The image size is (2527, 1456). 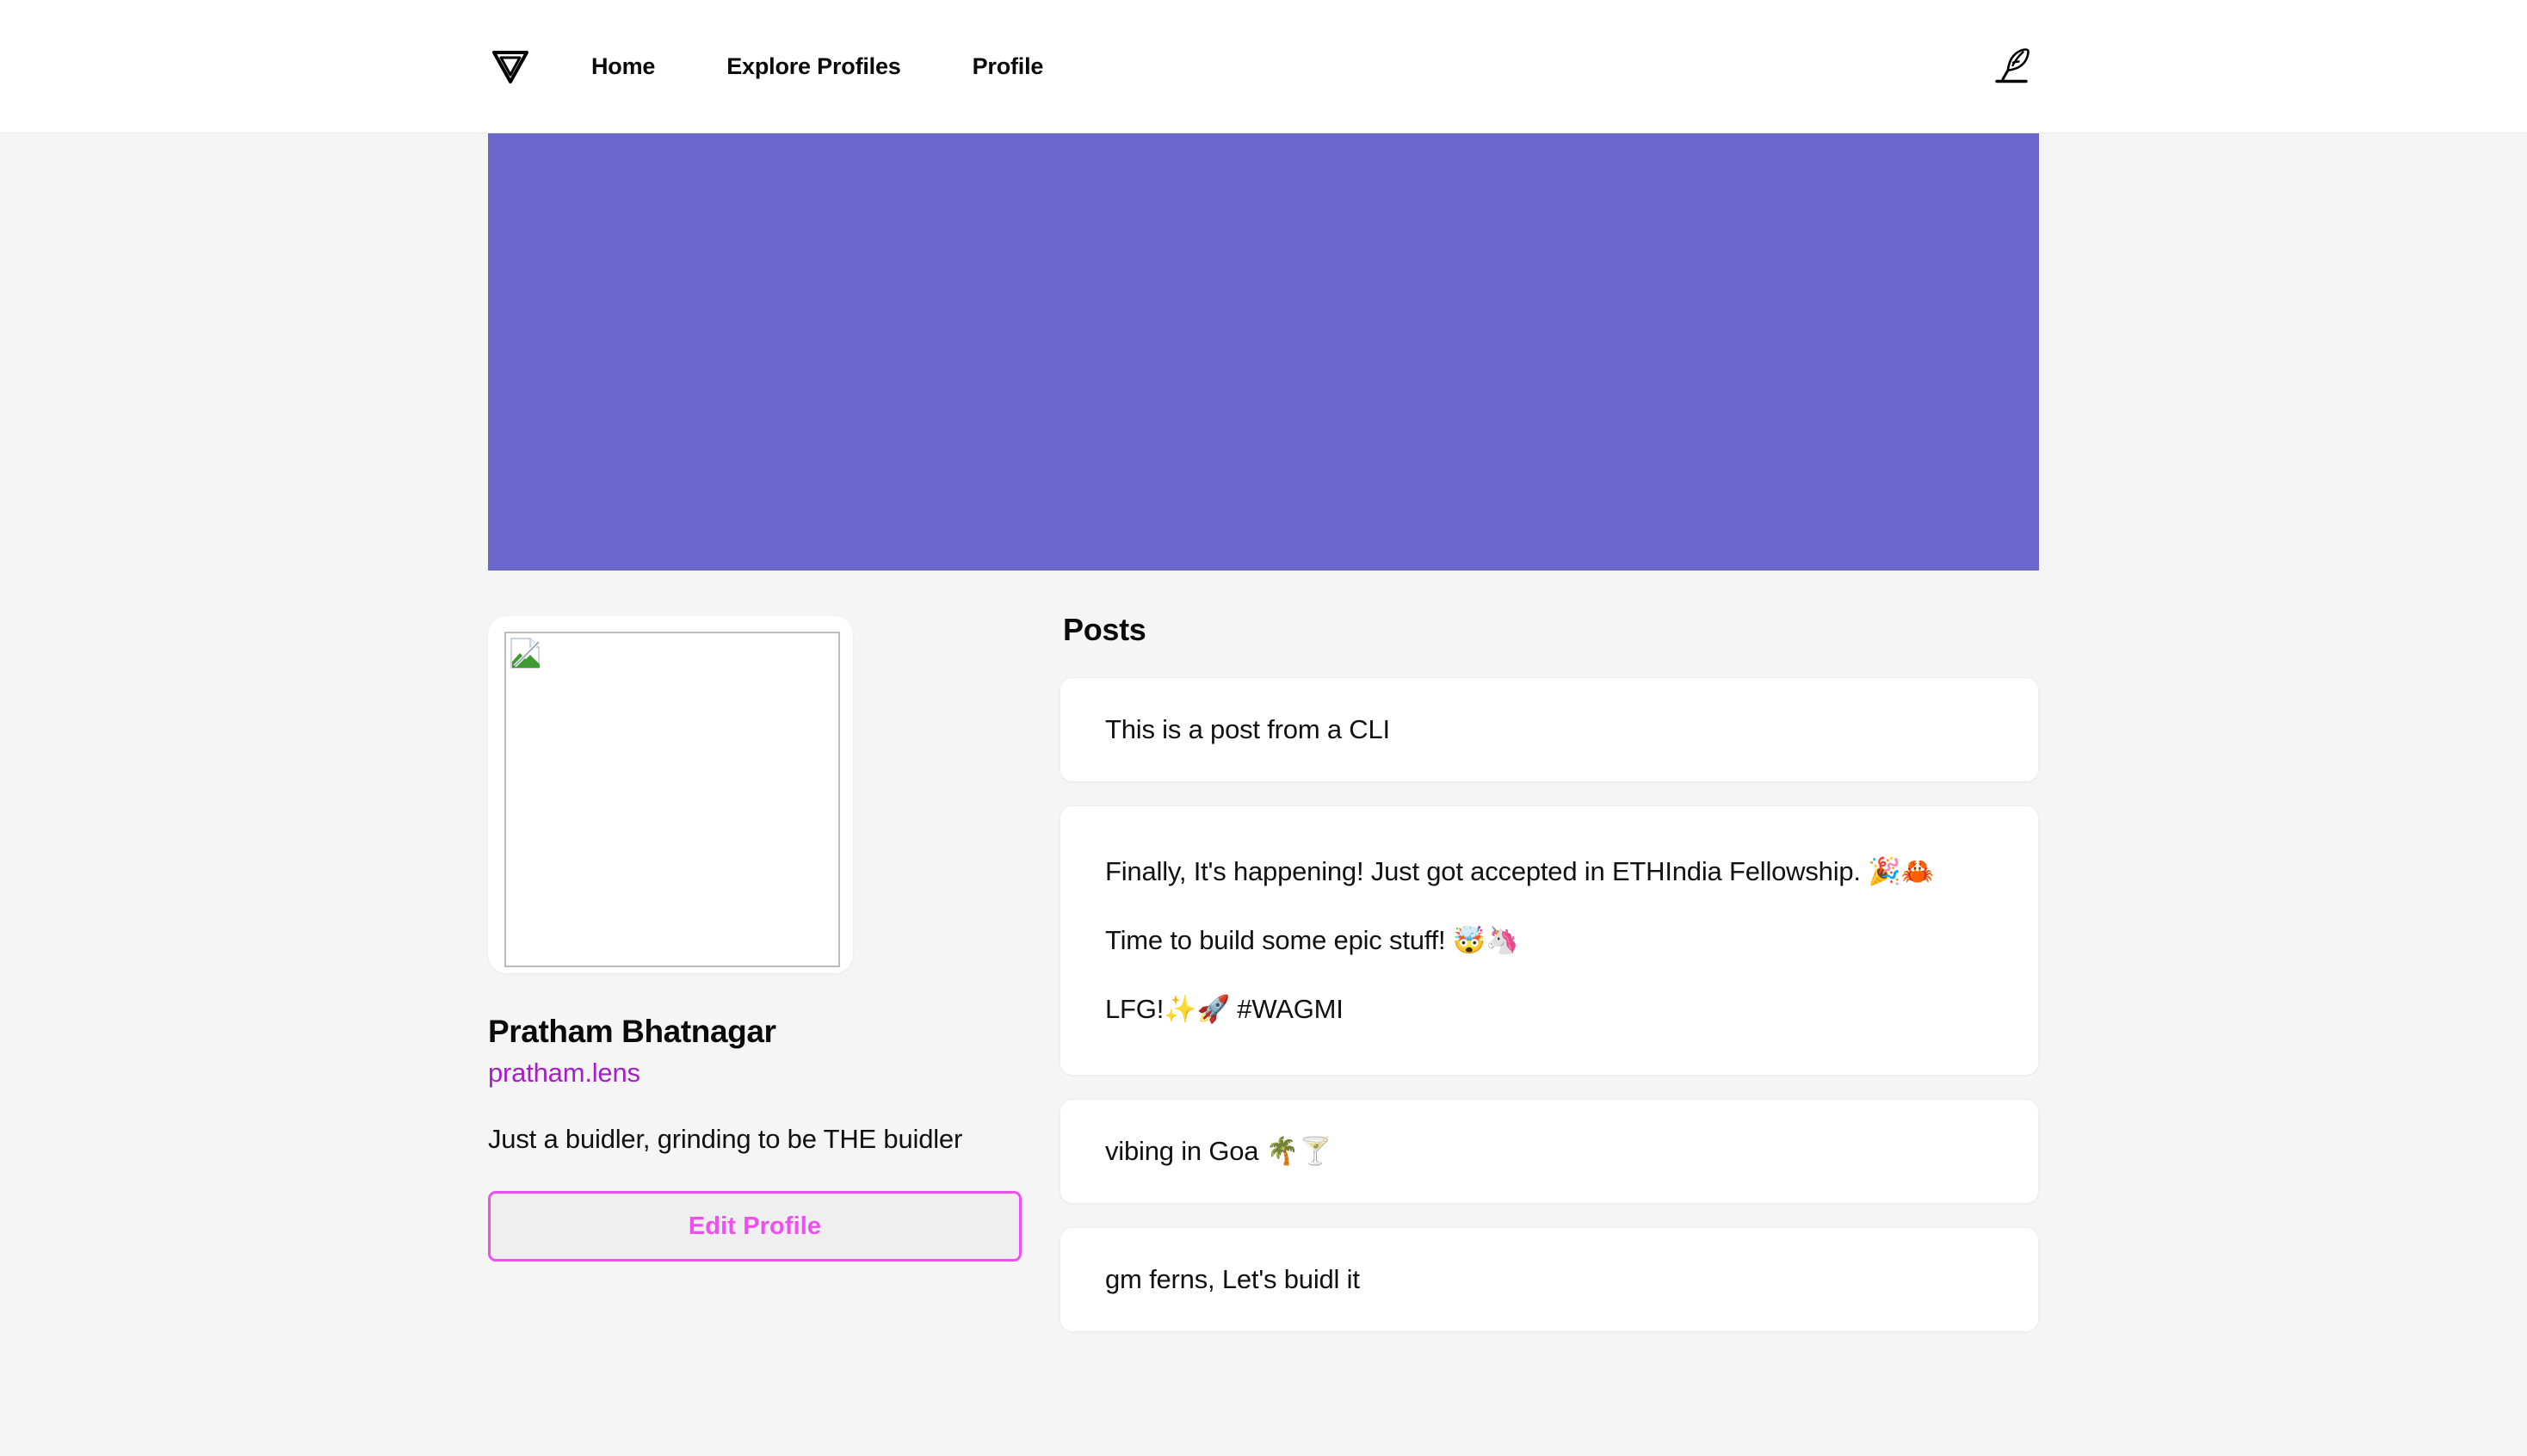 What do you see at coordinates (1549, 1280) in the screenshot?
I see `post-card: gm ferns, Let's buidl it` at bounding box center [1549, 1280].